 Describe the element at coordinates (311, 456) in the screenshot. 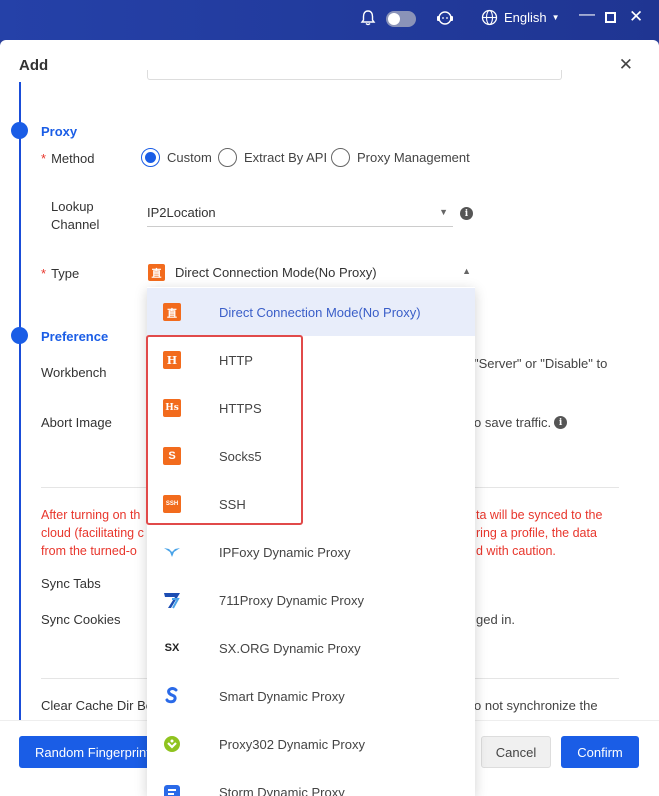

I see `dropdown-option-socks5: S Socks5` at that location.